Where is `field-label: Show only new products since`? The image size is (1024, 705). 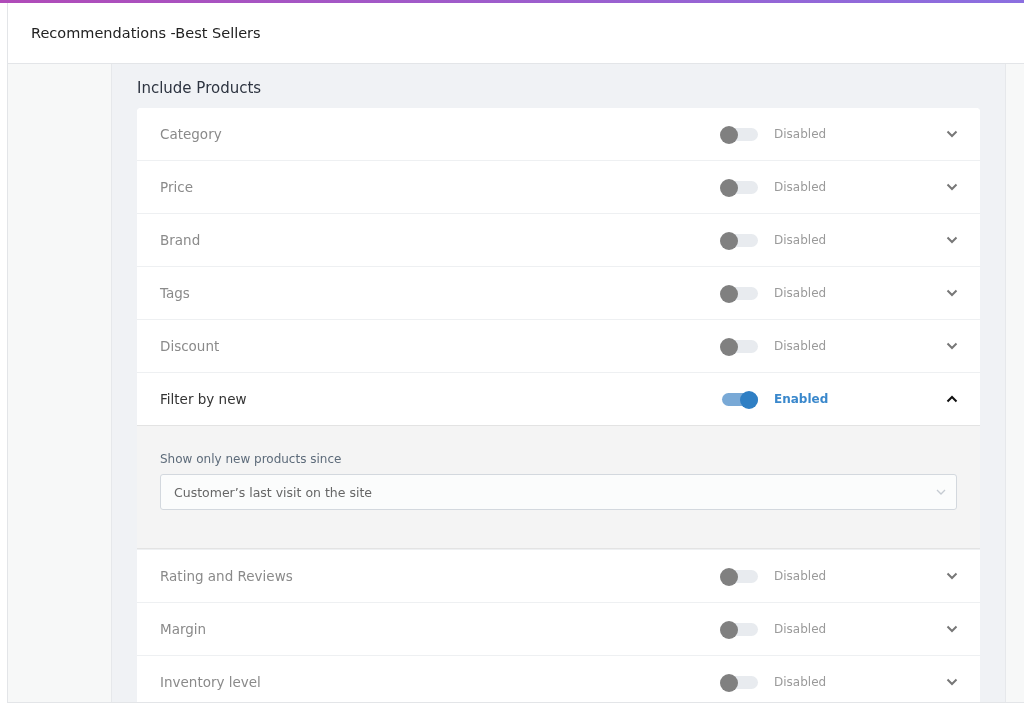
field-label: Show only new products since is located at coordinates (251, 459).